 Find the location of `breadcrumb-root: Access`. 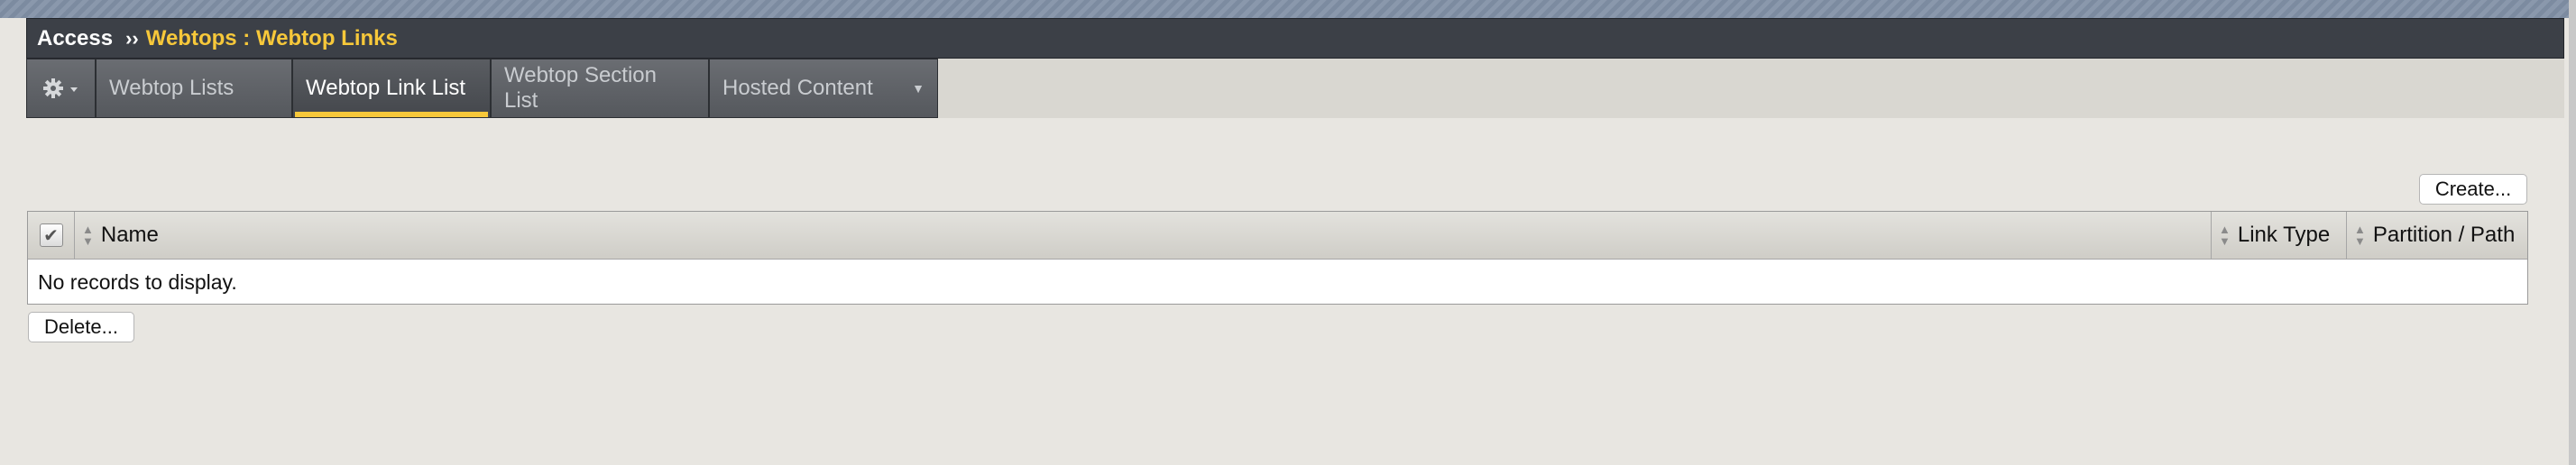

breadcrumb-root: Access is located at coordinates (75, 38).